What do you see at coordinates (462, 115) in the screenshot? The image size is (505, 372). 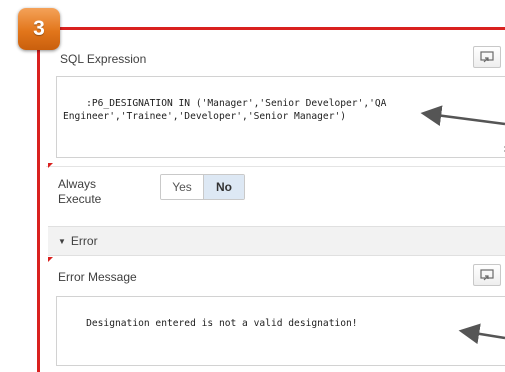 I see `arrow-to-sql-expression` at bounding box center [462, 115].